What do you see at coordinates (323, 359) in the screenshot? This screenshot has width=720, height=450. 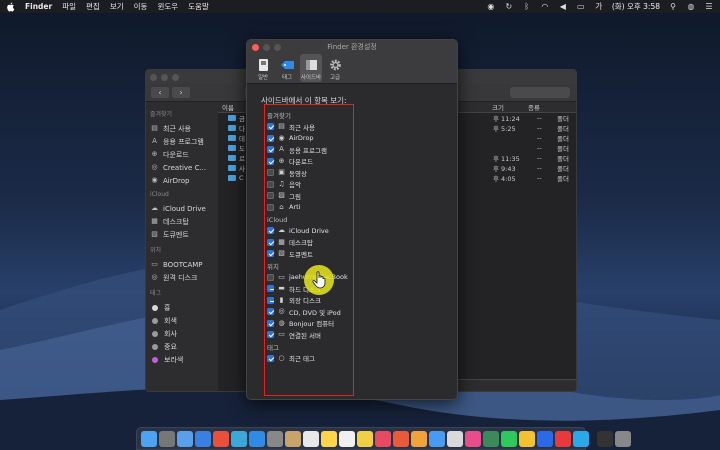 I see `sidebar-option-row: ○ 최근 태그` at bounding box center [323, 359].